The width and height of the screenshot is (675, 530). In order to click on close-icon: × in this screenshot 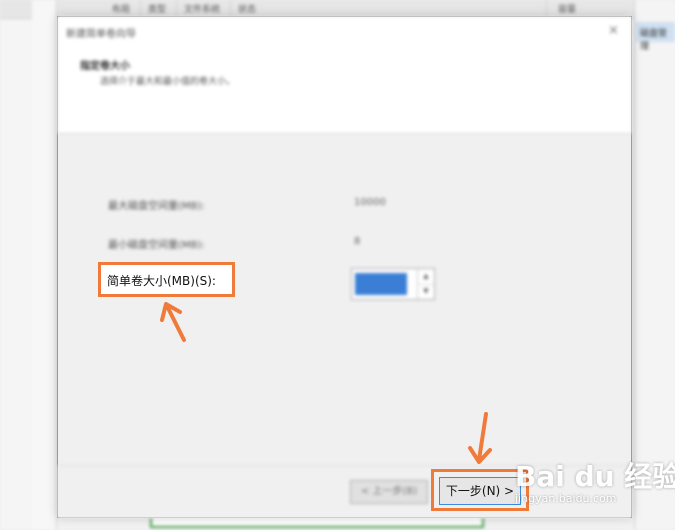, I will do `click(613, 30)`.